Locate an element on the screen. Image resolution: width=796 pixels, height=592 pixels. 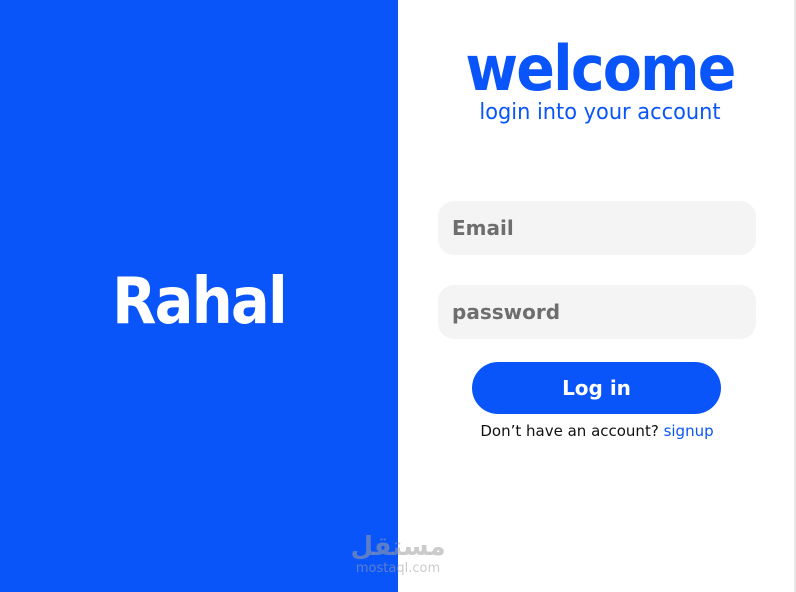
login-button: Log in is located at coordinates (596, 388).